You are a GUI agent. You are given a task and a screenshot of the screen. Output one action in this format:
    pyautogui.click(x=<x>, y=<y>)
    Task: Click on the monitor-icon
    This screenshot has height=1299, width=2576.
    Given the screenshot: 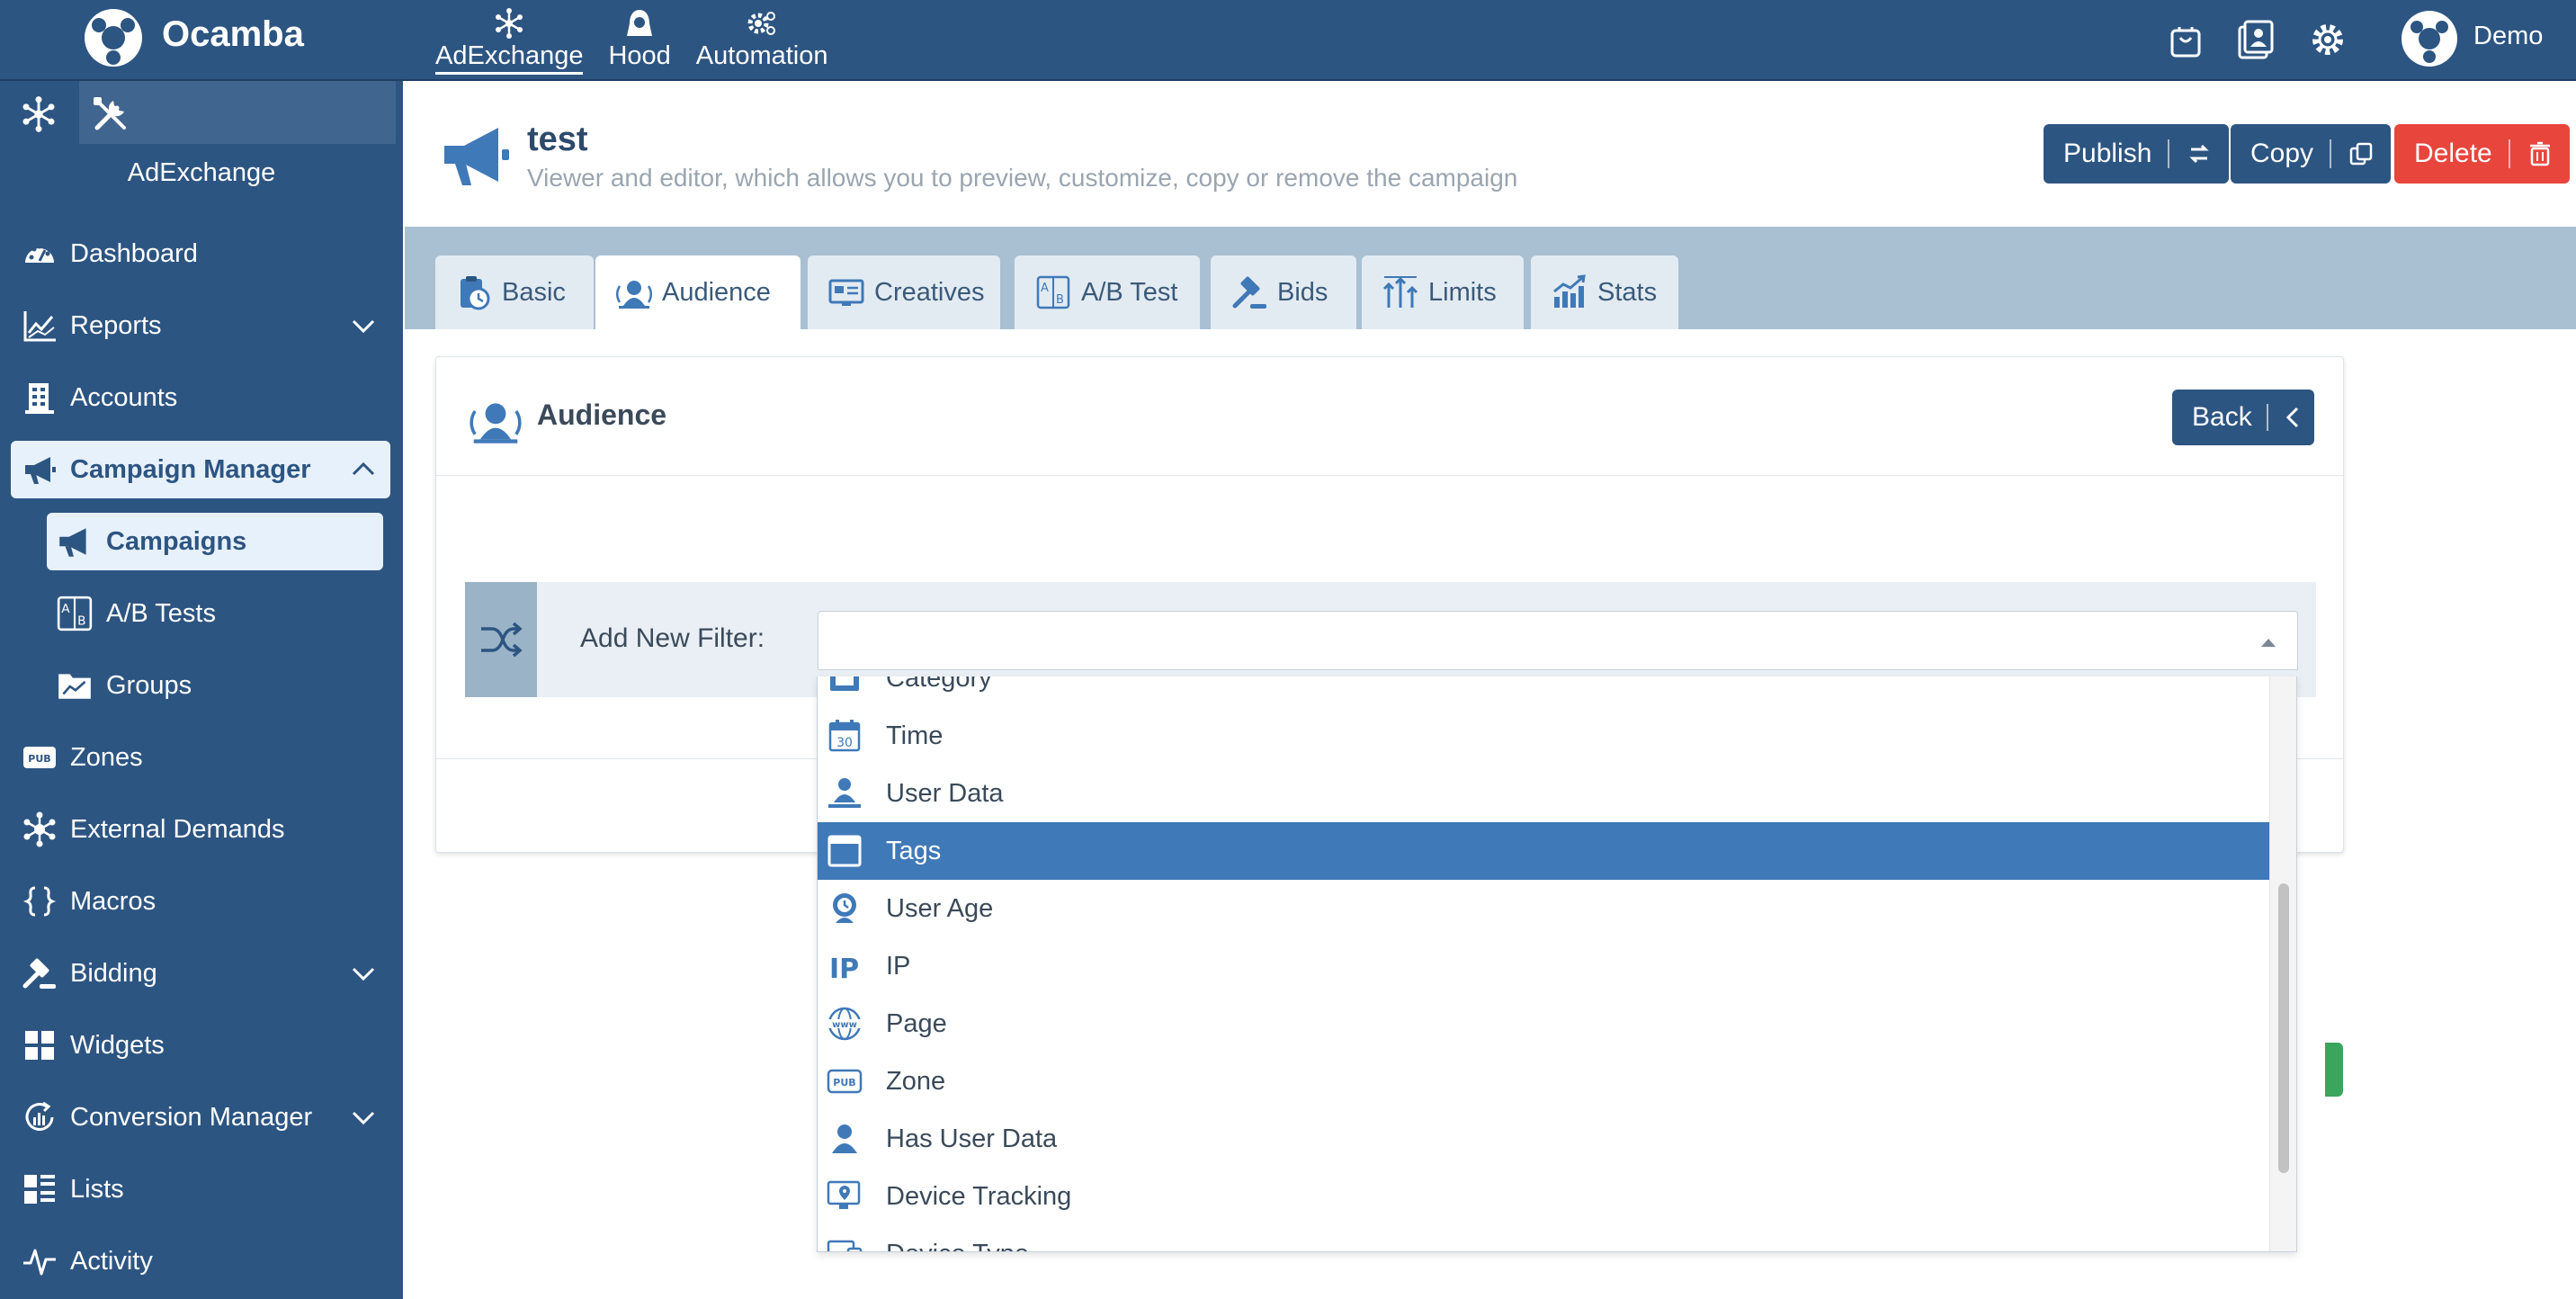 What is the action you would take?
    pyautogui.click(x=846, y=292)
    